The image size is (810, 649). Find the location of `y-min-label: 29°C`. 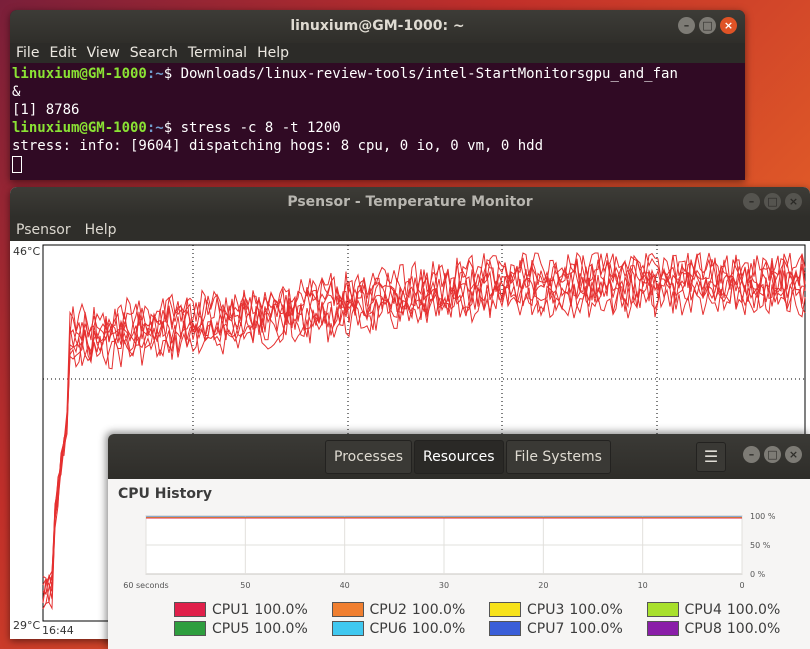

y-min-label: 29°C is located at coordinates (27, 625).